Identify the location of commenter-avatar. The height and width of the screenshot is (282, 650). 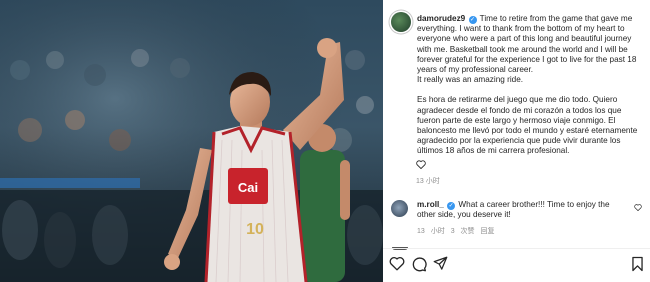
(399, 208).